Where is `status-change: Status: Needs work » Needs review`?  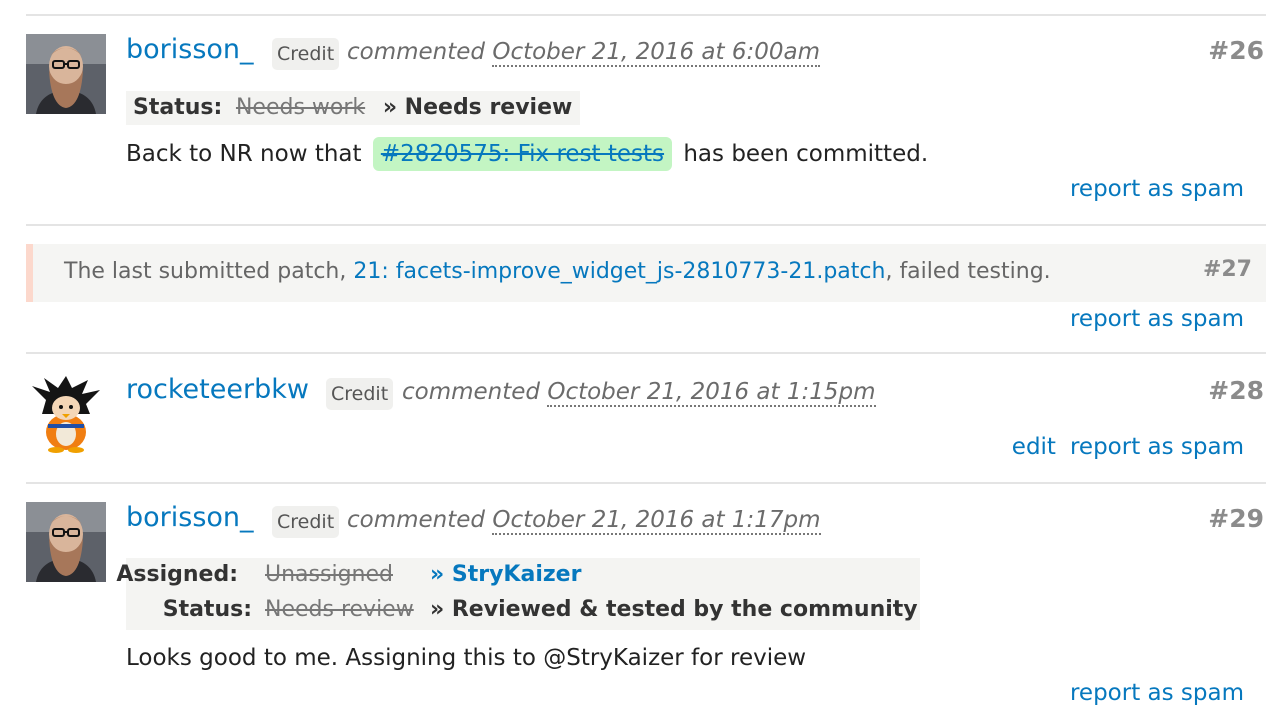 status-change: Status: Needs work » Needs review is located at coordinates (353, 108).